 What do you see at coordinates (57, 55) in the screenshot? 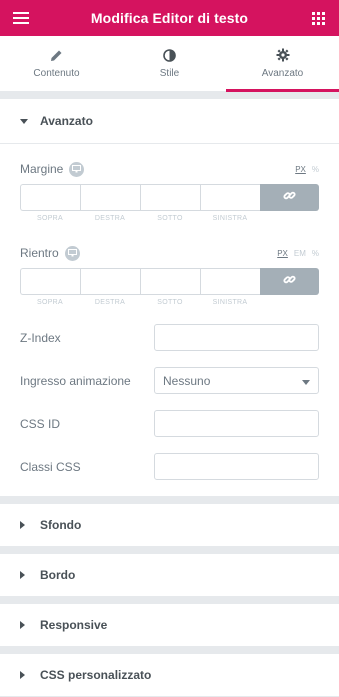
I see `pencil-icon` at bounding box center [57, 55].